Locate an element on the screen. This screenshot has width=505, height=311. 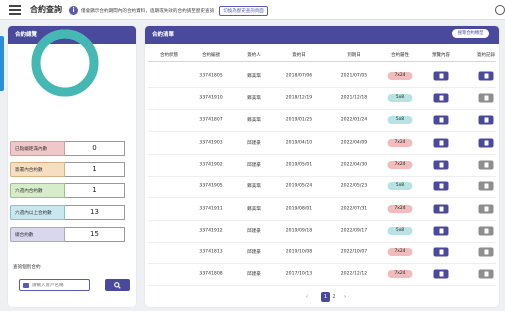
info-icon: i is located at coordinates (73, 10).